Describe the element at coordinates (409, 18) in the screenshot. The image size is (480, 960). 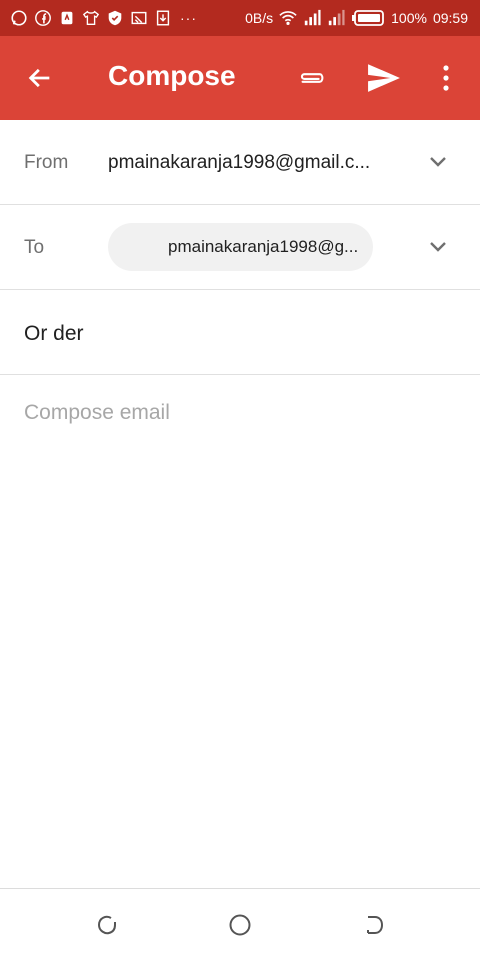
I see `battery-percent: 100%` at that location.